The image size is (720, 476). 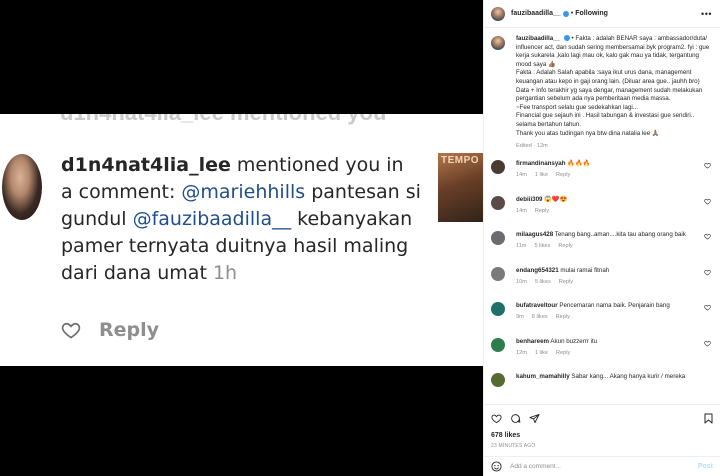 I want to click on post-comment-button: Post, so click(x=705, y=466).